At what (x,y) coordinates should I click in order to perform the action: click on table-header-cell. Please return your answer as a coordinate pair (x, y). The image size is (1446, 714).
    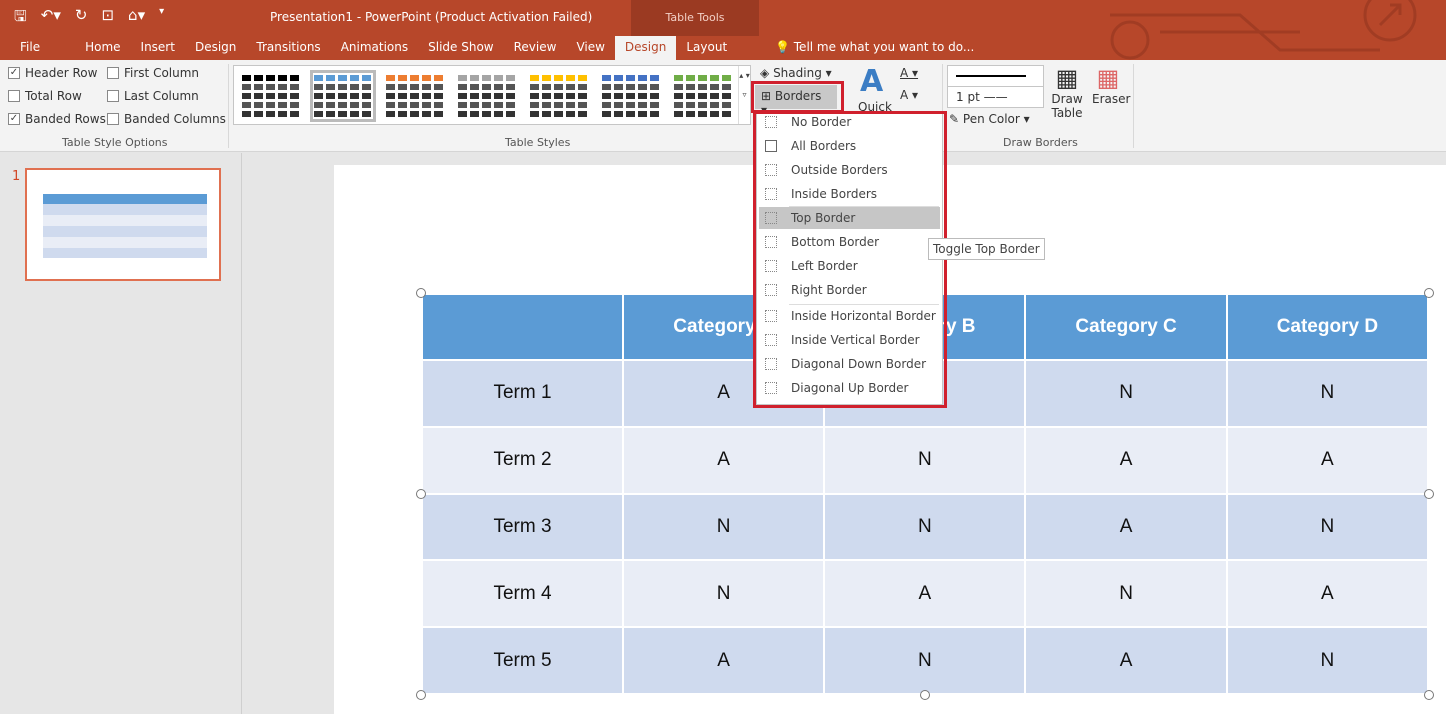
    Looking at the image, I should click on (522, 327).